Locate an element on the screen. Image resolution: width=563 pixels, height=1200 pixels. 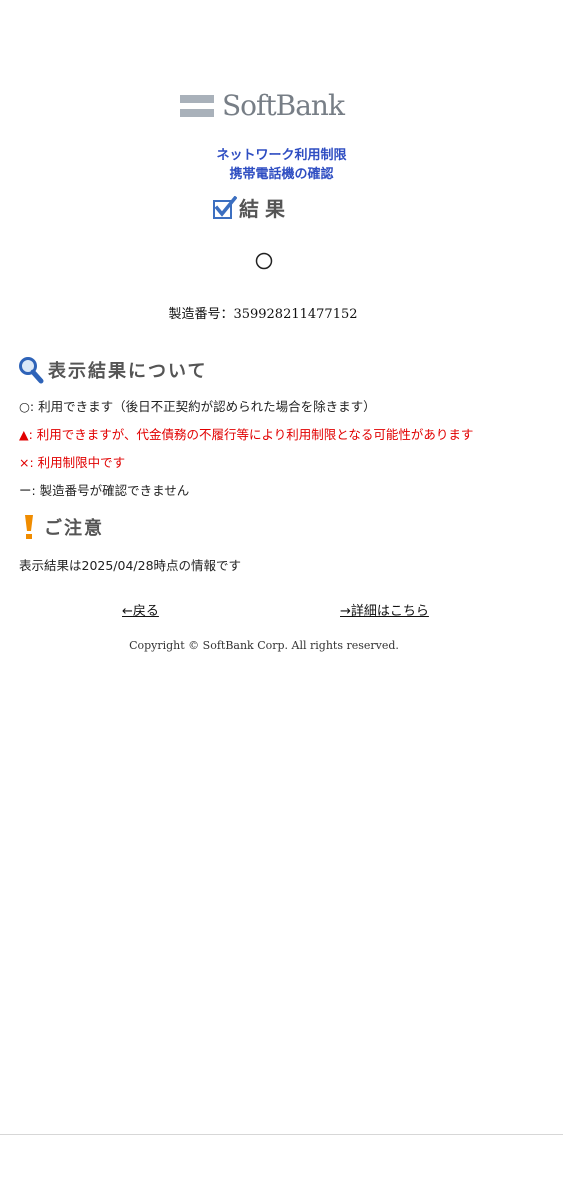
bottom-divider is located at coordinates (281, 1134).